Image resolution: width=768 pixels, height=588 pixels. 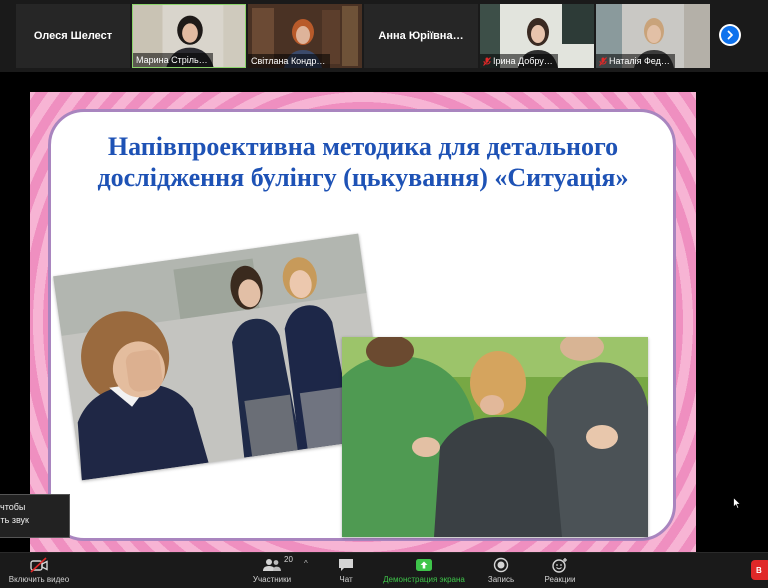 I want to click on audio-join-notification: те, чтобы очить звук, so click(x=35, y=516).